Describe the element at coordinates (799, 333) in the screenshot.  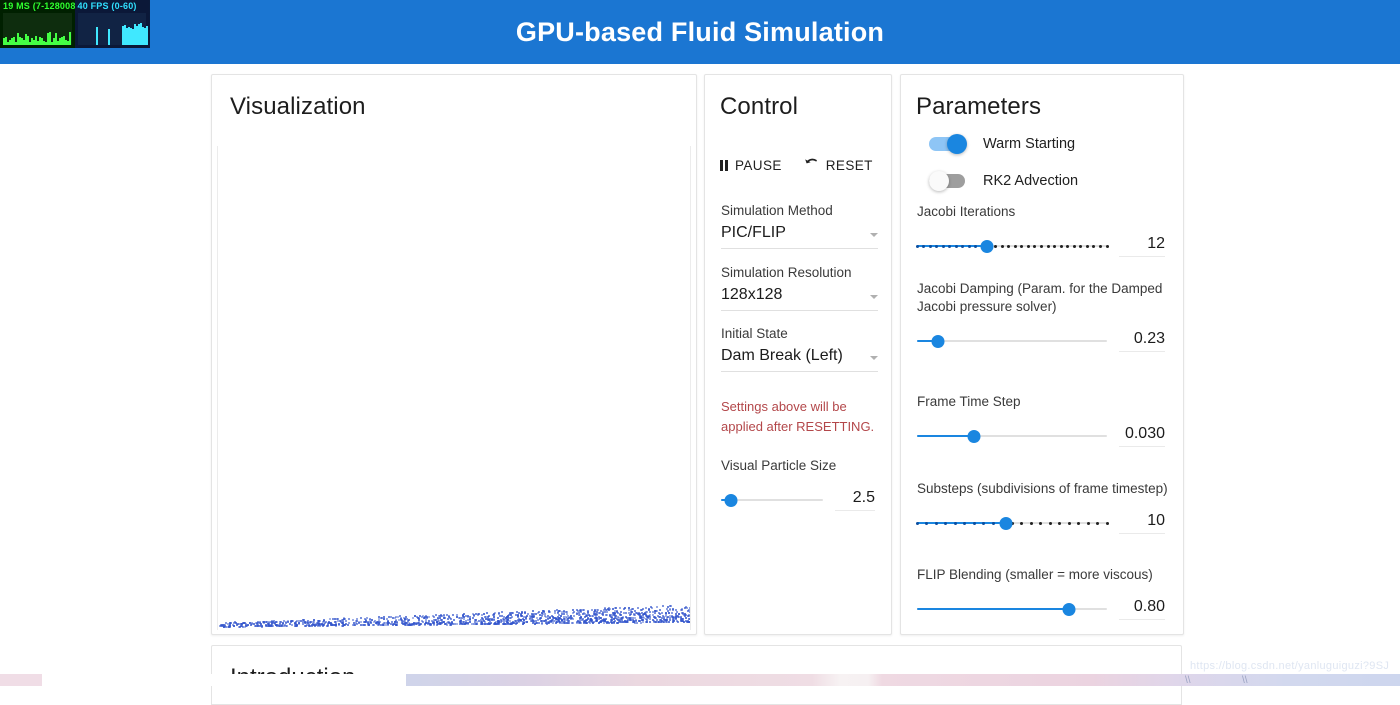
I see `initial-state-label: Initial State` at that location.